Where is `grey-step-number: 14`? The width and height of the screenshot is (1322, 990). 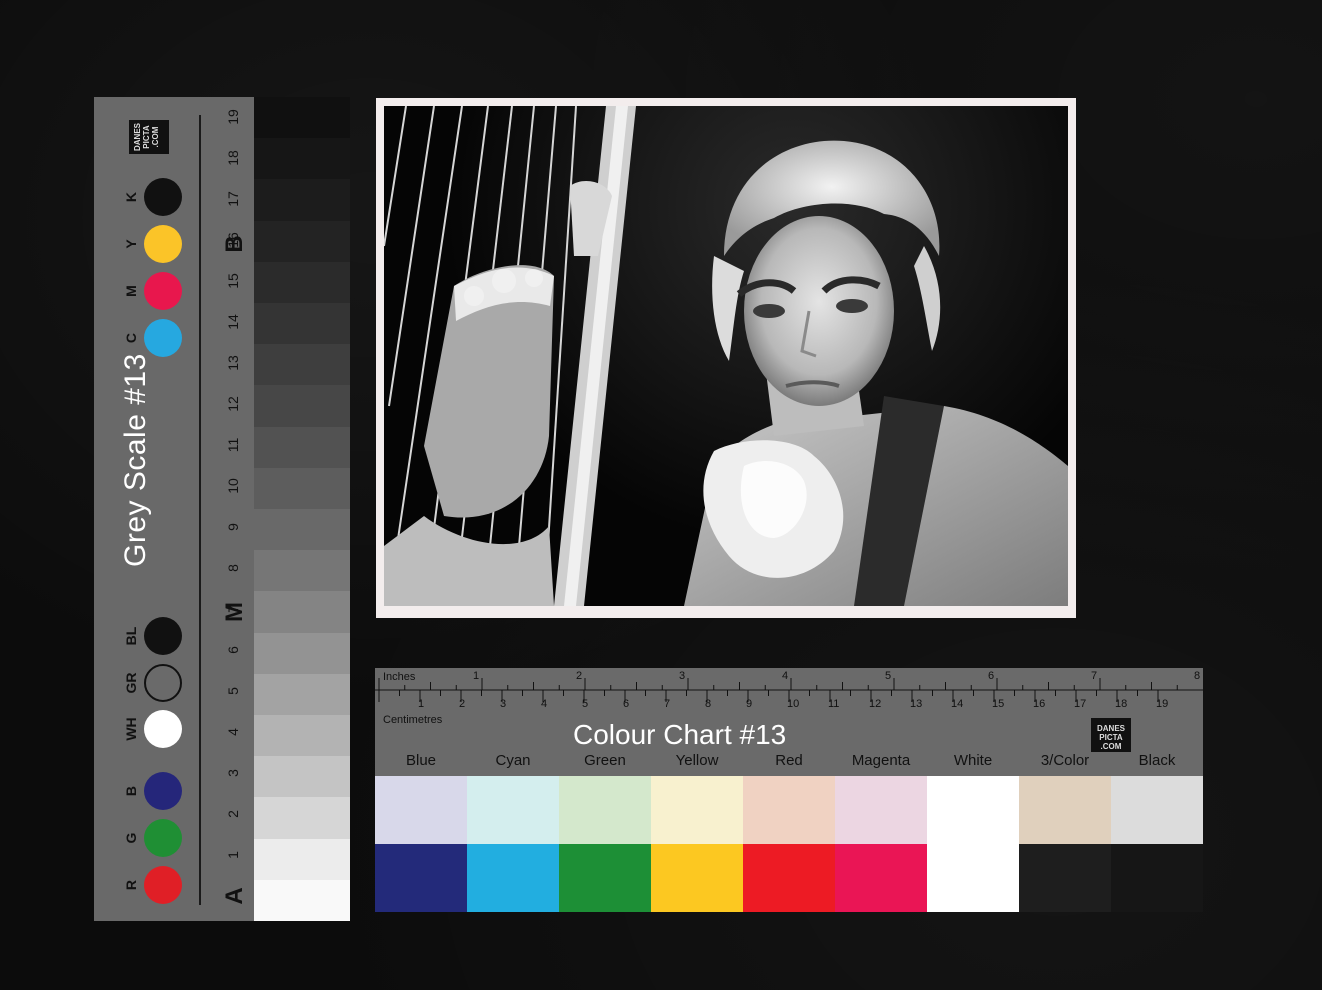
grey-step-number: 14 is located at coordinates (233, 322).